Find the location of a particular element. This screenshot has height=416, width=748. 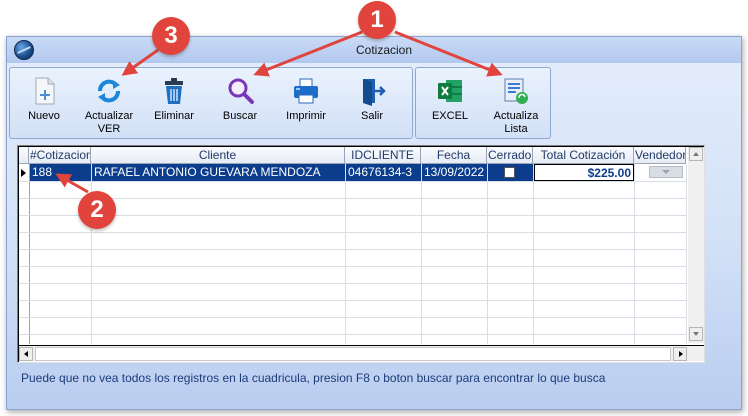

arrow-up-icon is located at coordinates (696, 154).